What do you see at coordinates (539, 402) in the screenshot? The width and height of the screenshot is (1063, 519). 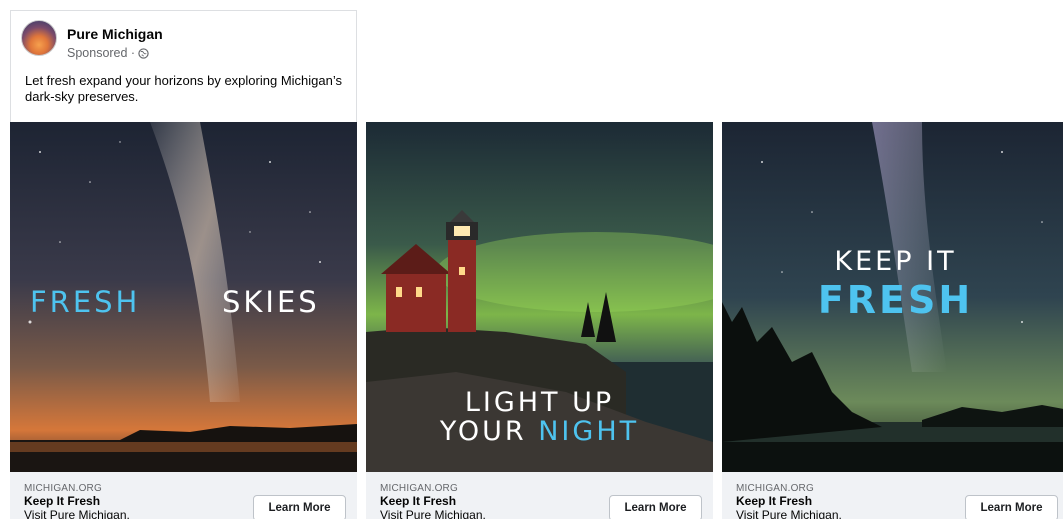 I see `overlay-text-light-up: LIGHT UP` at bounding box center [539, 402].